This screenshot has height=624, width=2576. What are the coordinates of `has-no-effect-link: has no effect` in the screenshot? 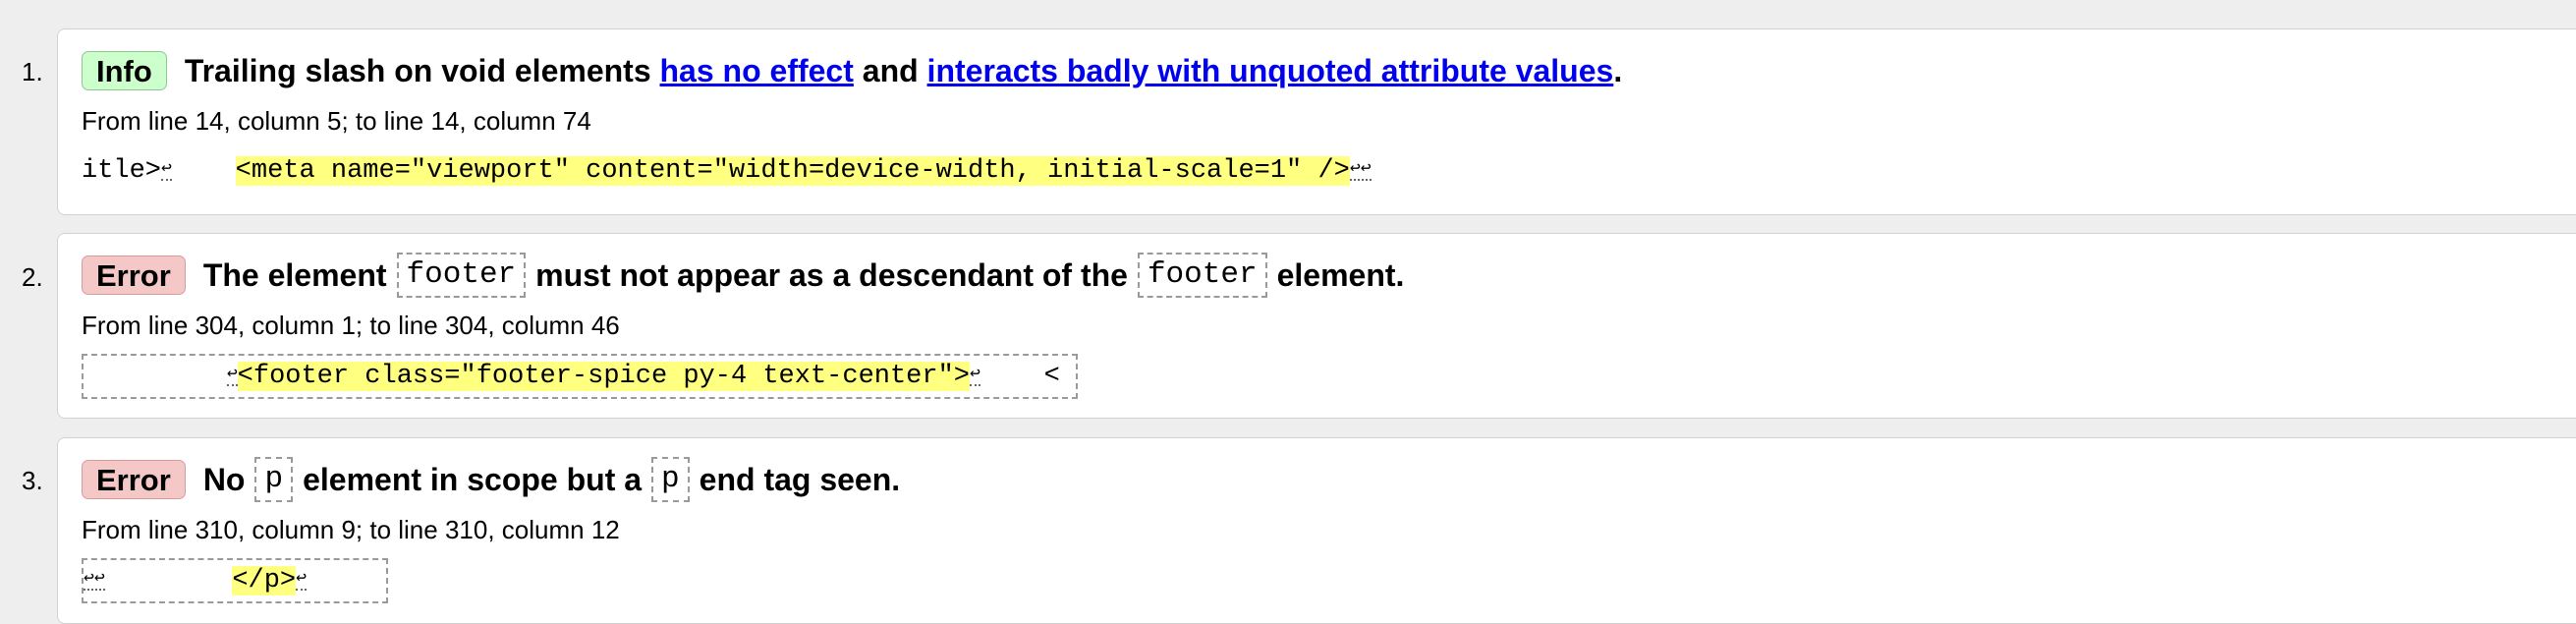 It's located at (757, 71).